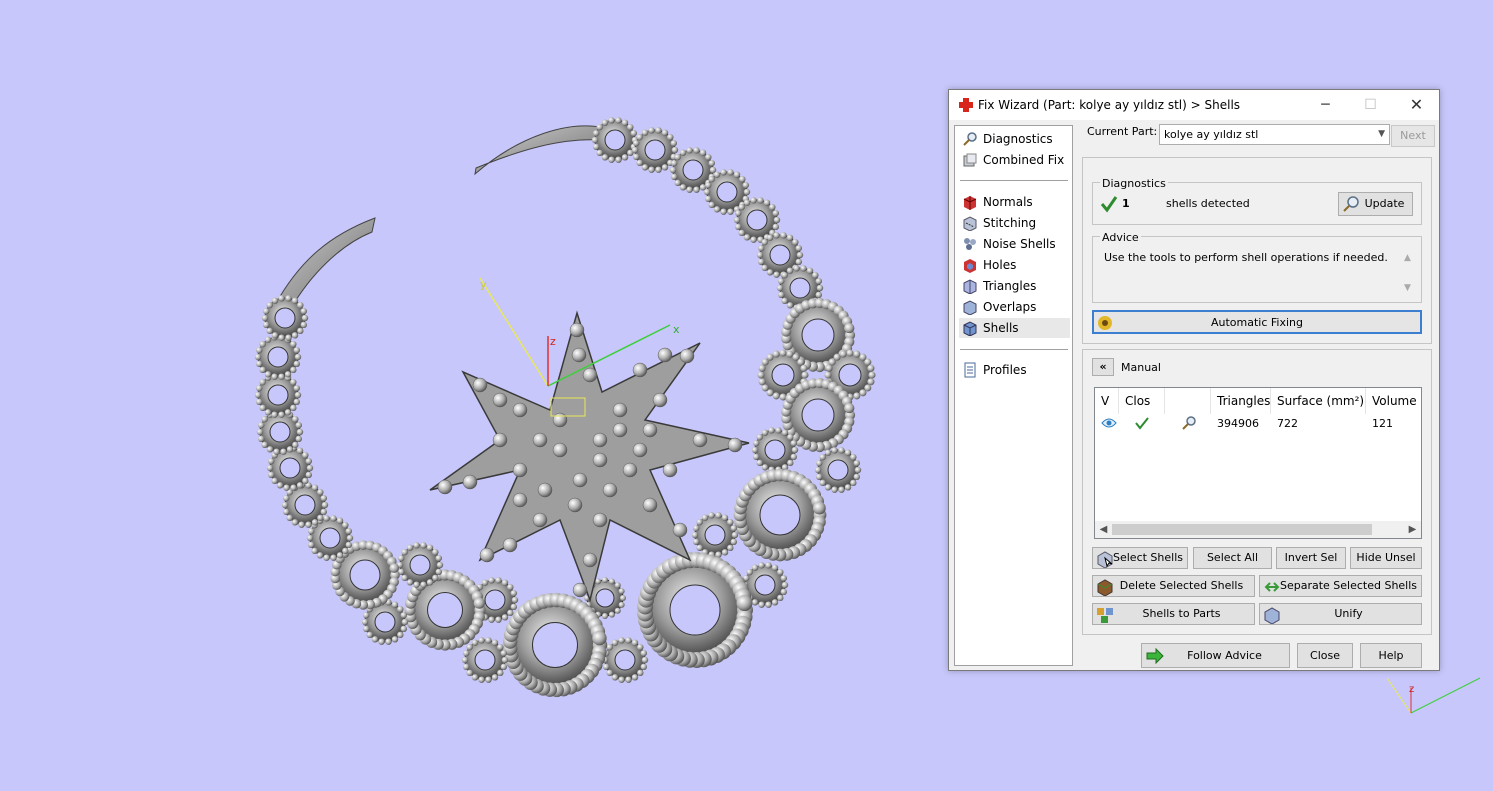  What do you see at coordinates (1105, 559) in the screenshot?
I see `select-shells-icon` at bounding box center [1105, 559].